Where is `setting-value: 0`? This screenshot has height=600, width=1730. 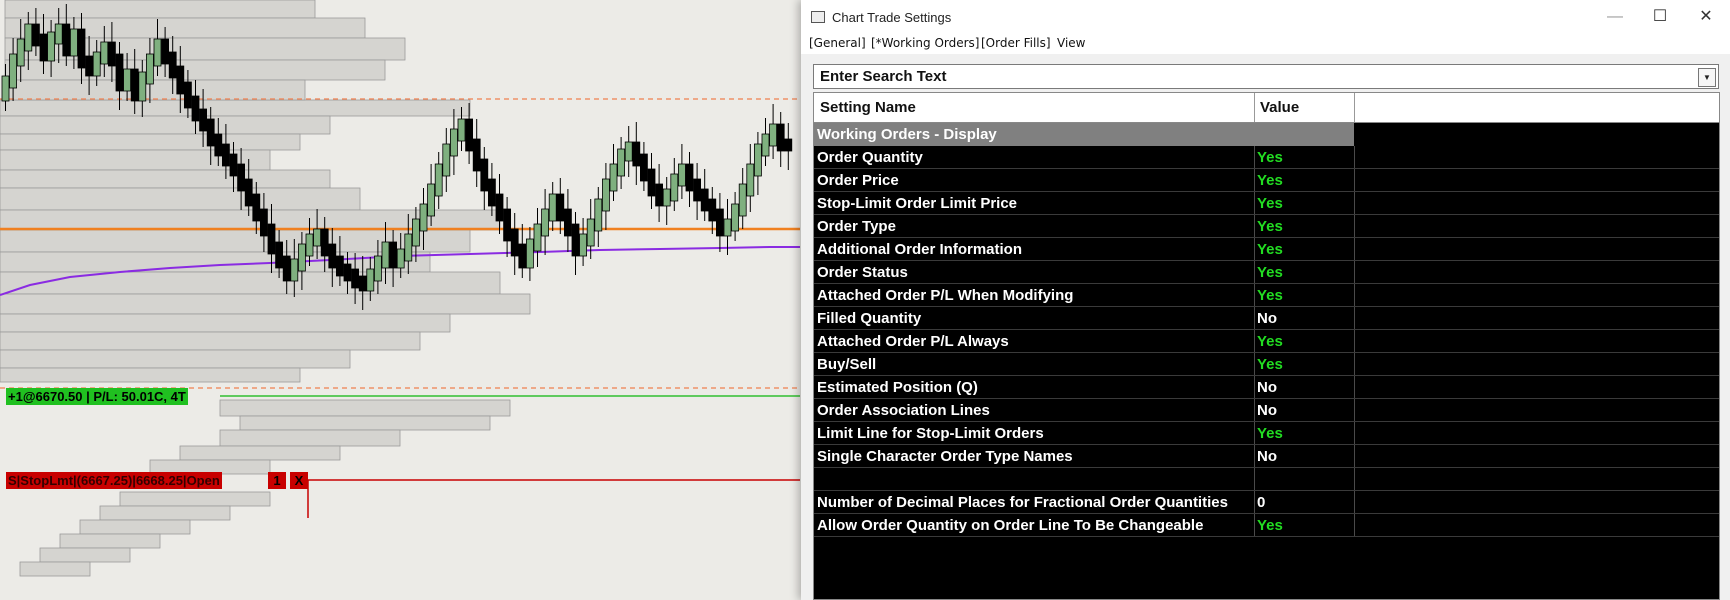
setting-value: 0 is located at coordinates (1261, 502).